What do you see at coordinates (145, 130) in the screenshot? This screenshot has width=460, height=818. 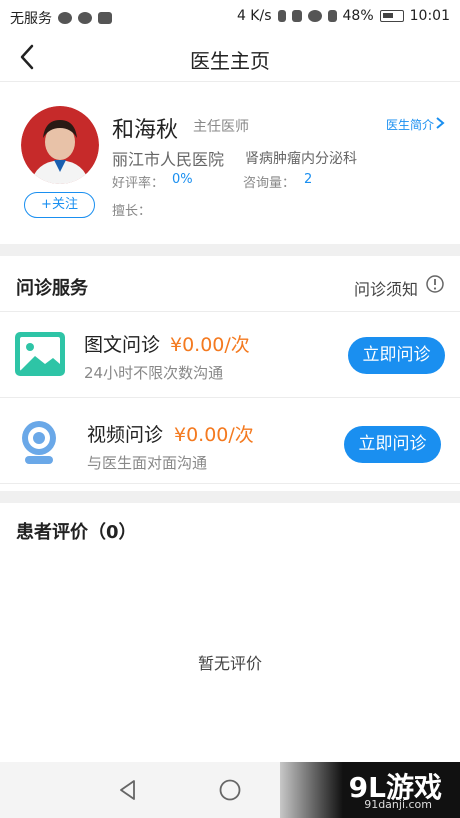 I see `doctor-name: 和海秋` at bounding box center [145, 130].